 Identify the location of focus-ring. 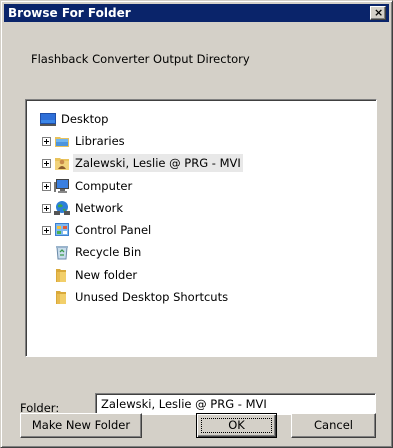
(236, 425).